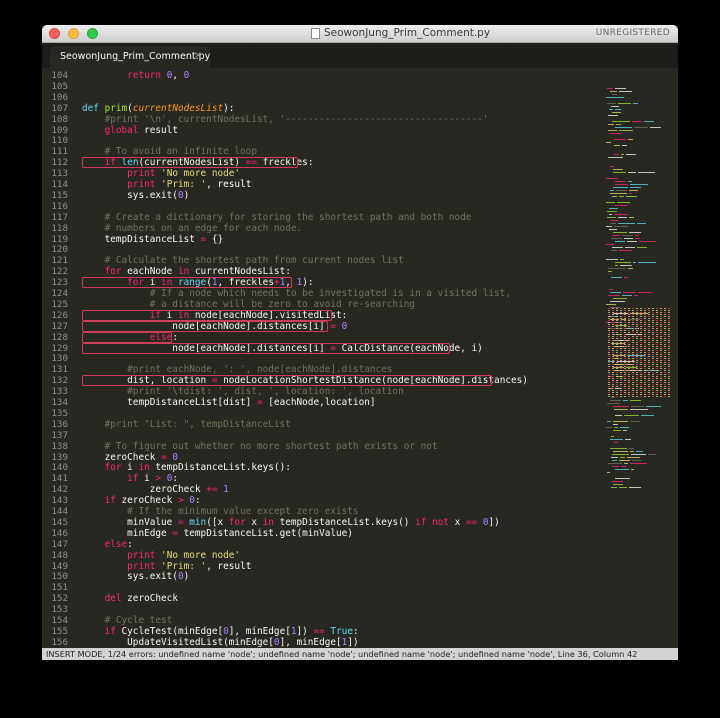 The image size is (720, 718). I want to click on code-line: for i in tempDistanceList.keys():, so click(186, 467).